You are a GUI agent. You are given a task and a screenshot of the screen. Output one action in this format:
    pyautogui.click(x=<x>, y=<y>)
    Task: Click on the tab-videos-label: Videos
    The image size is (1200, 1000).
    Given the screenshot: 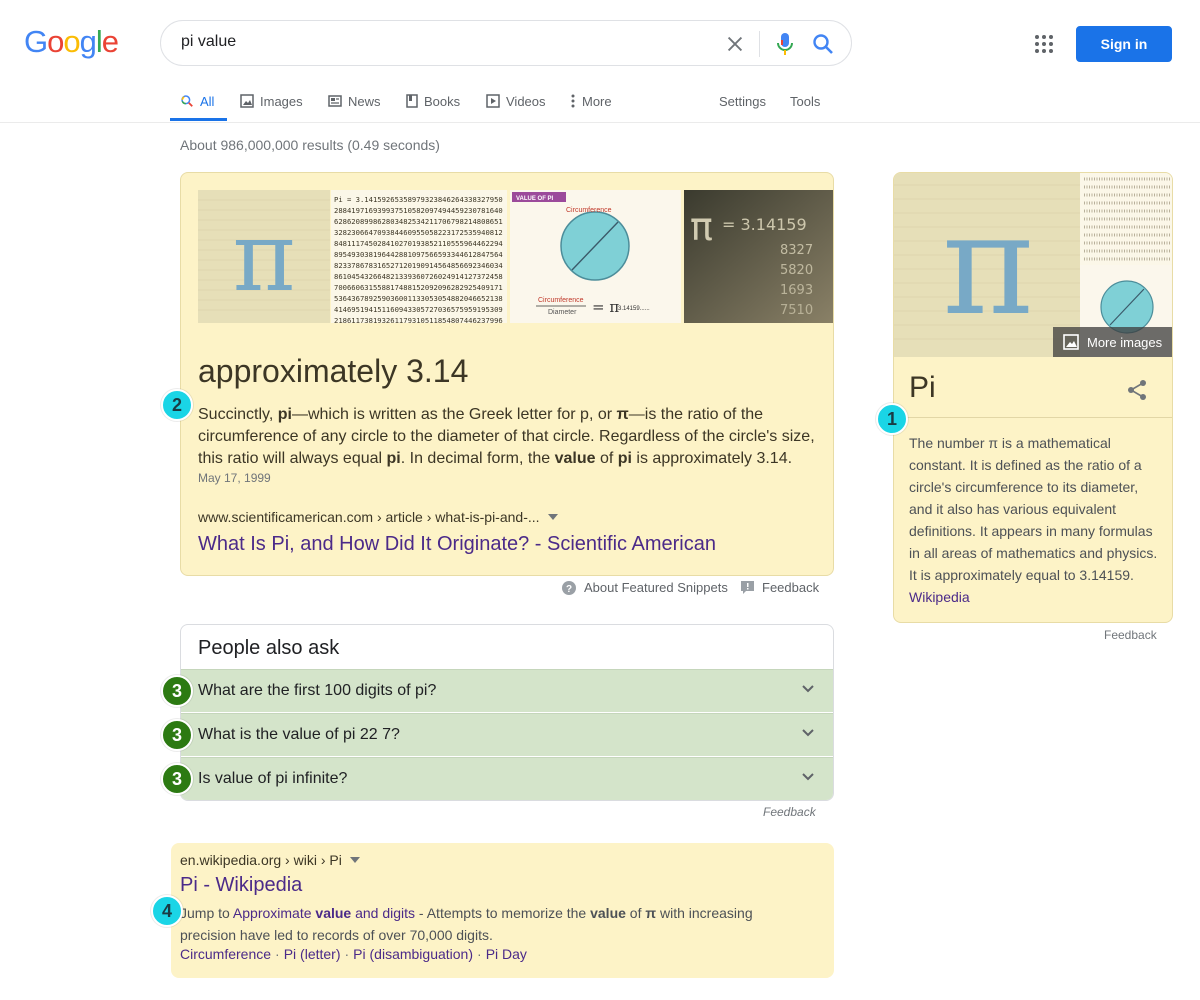 What is the action you would take?
    pyautogui.click(x=526, y=101)
    